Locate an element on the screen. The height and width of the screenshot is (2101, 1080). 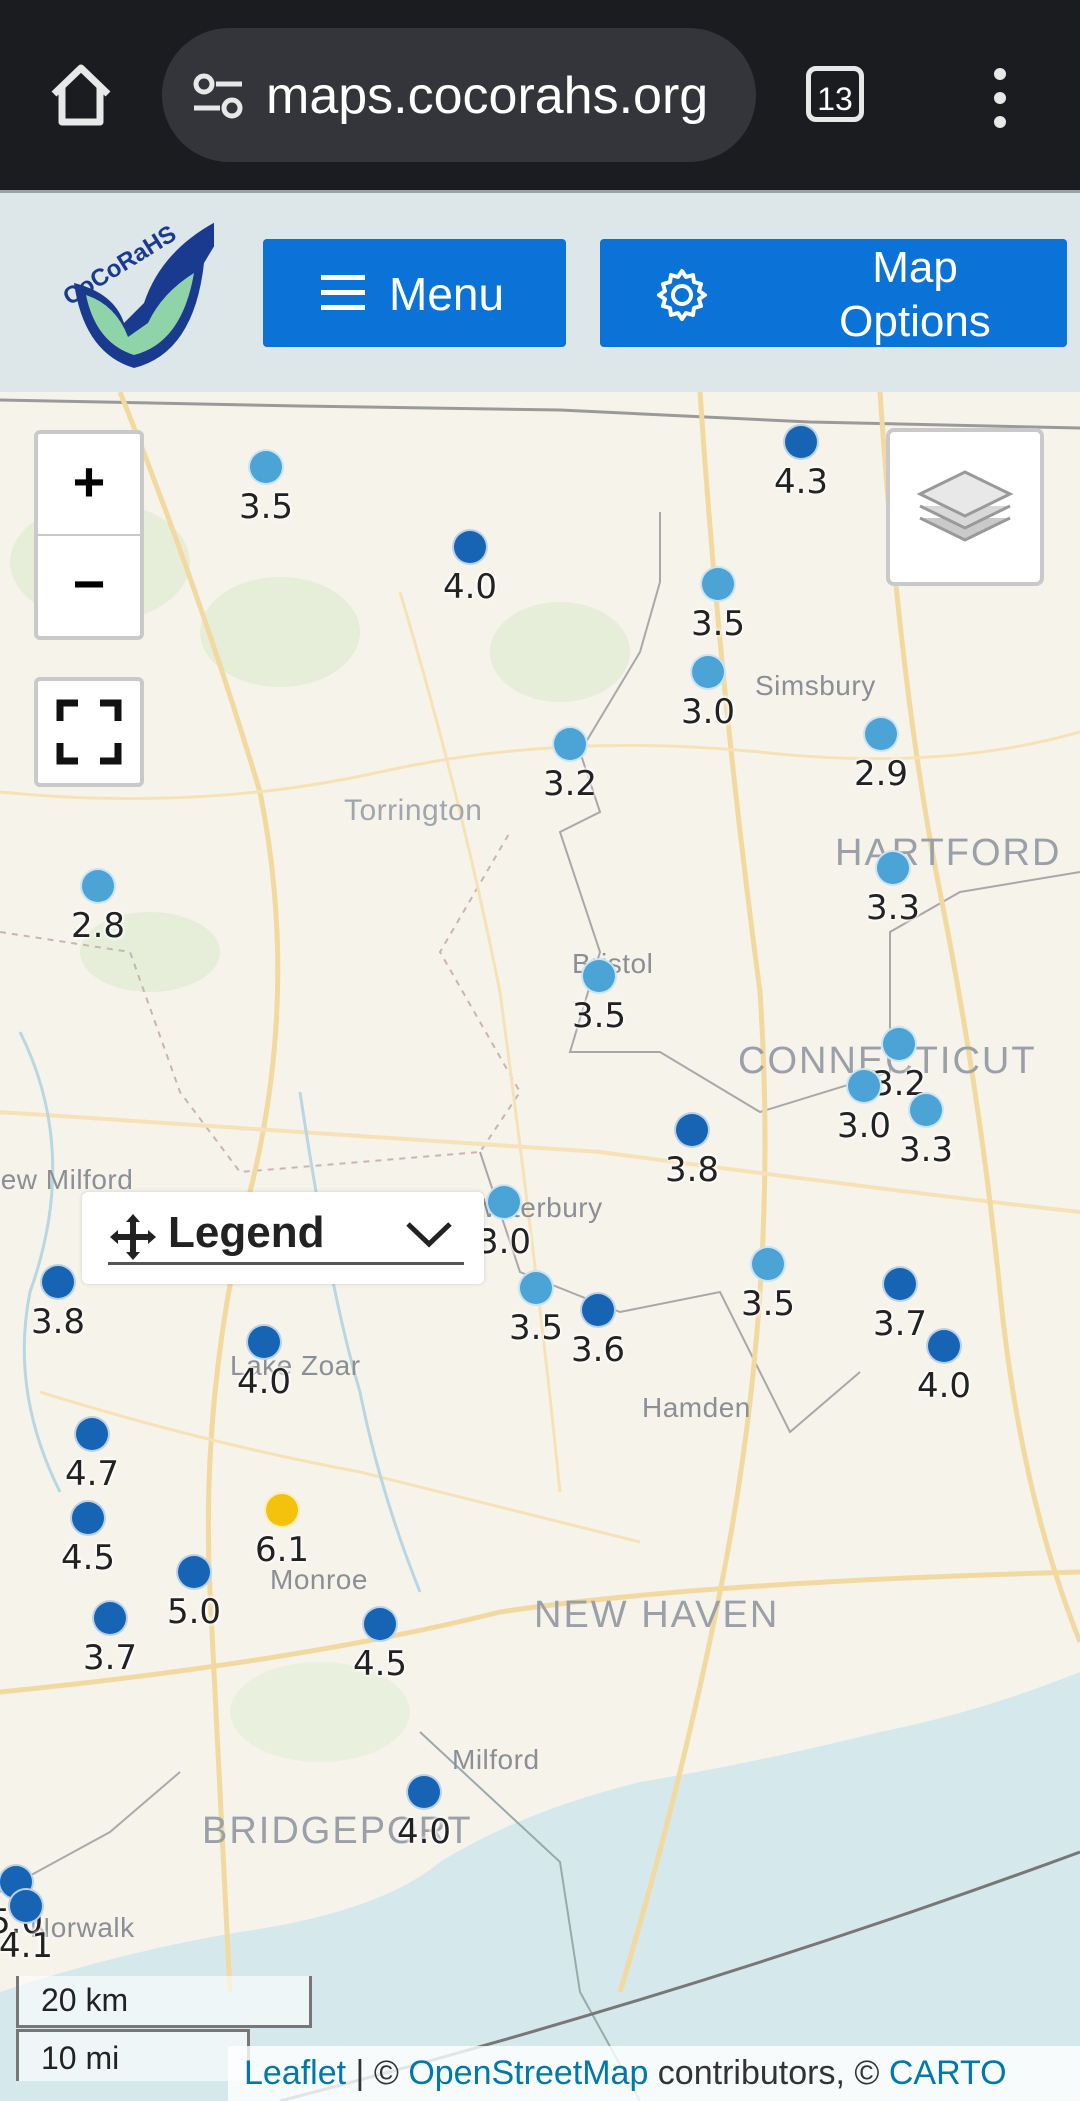
station-value: 5.0 is located at coordinates (194, 1612).